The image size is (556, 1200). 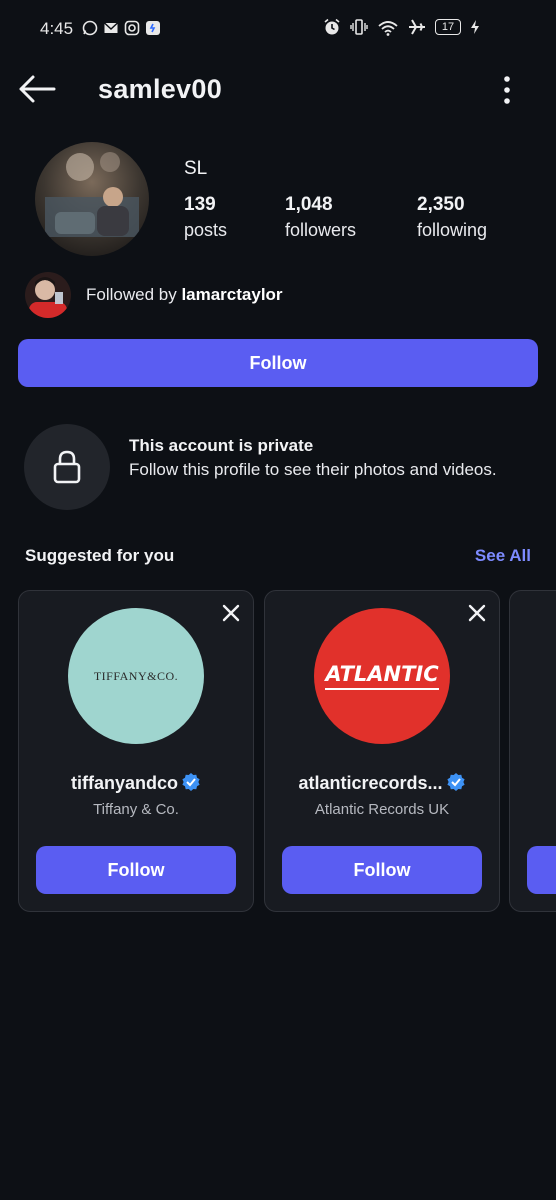 I want to click on following-label: following, so click(x=452, y=230).